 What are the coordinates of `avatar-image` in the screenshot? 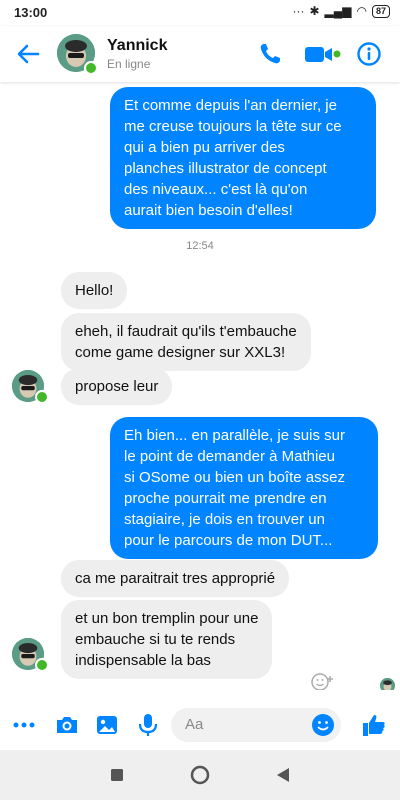 It's located at (387, 684).